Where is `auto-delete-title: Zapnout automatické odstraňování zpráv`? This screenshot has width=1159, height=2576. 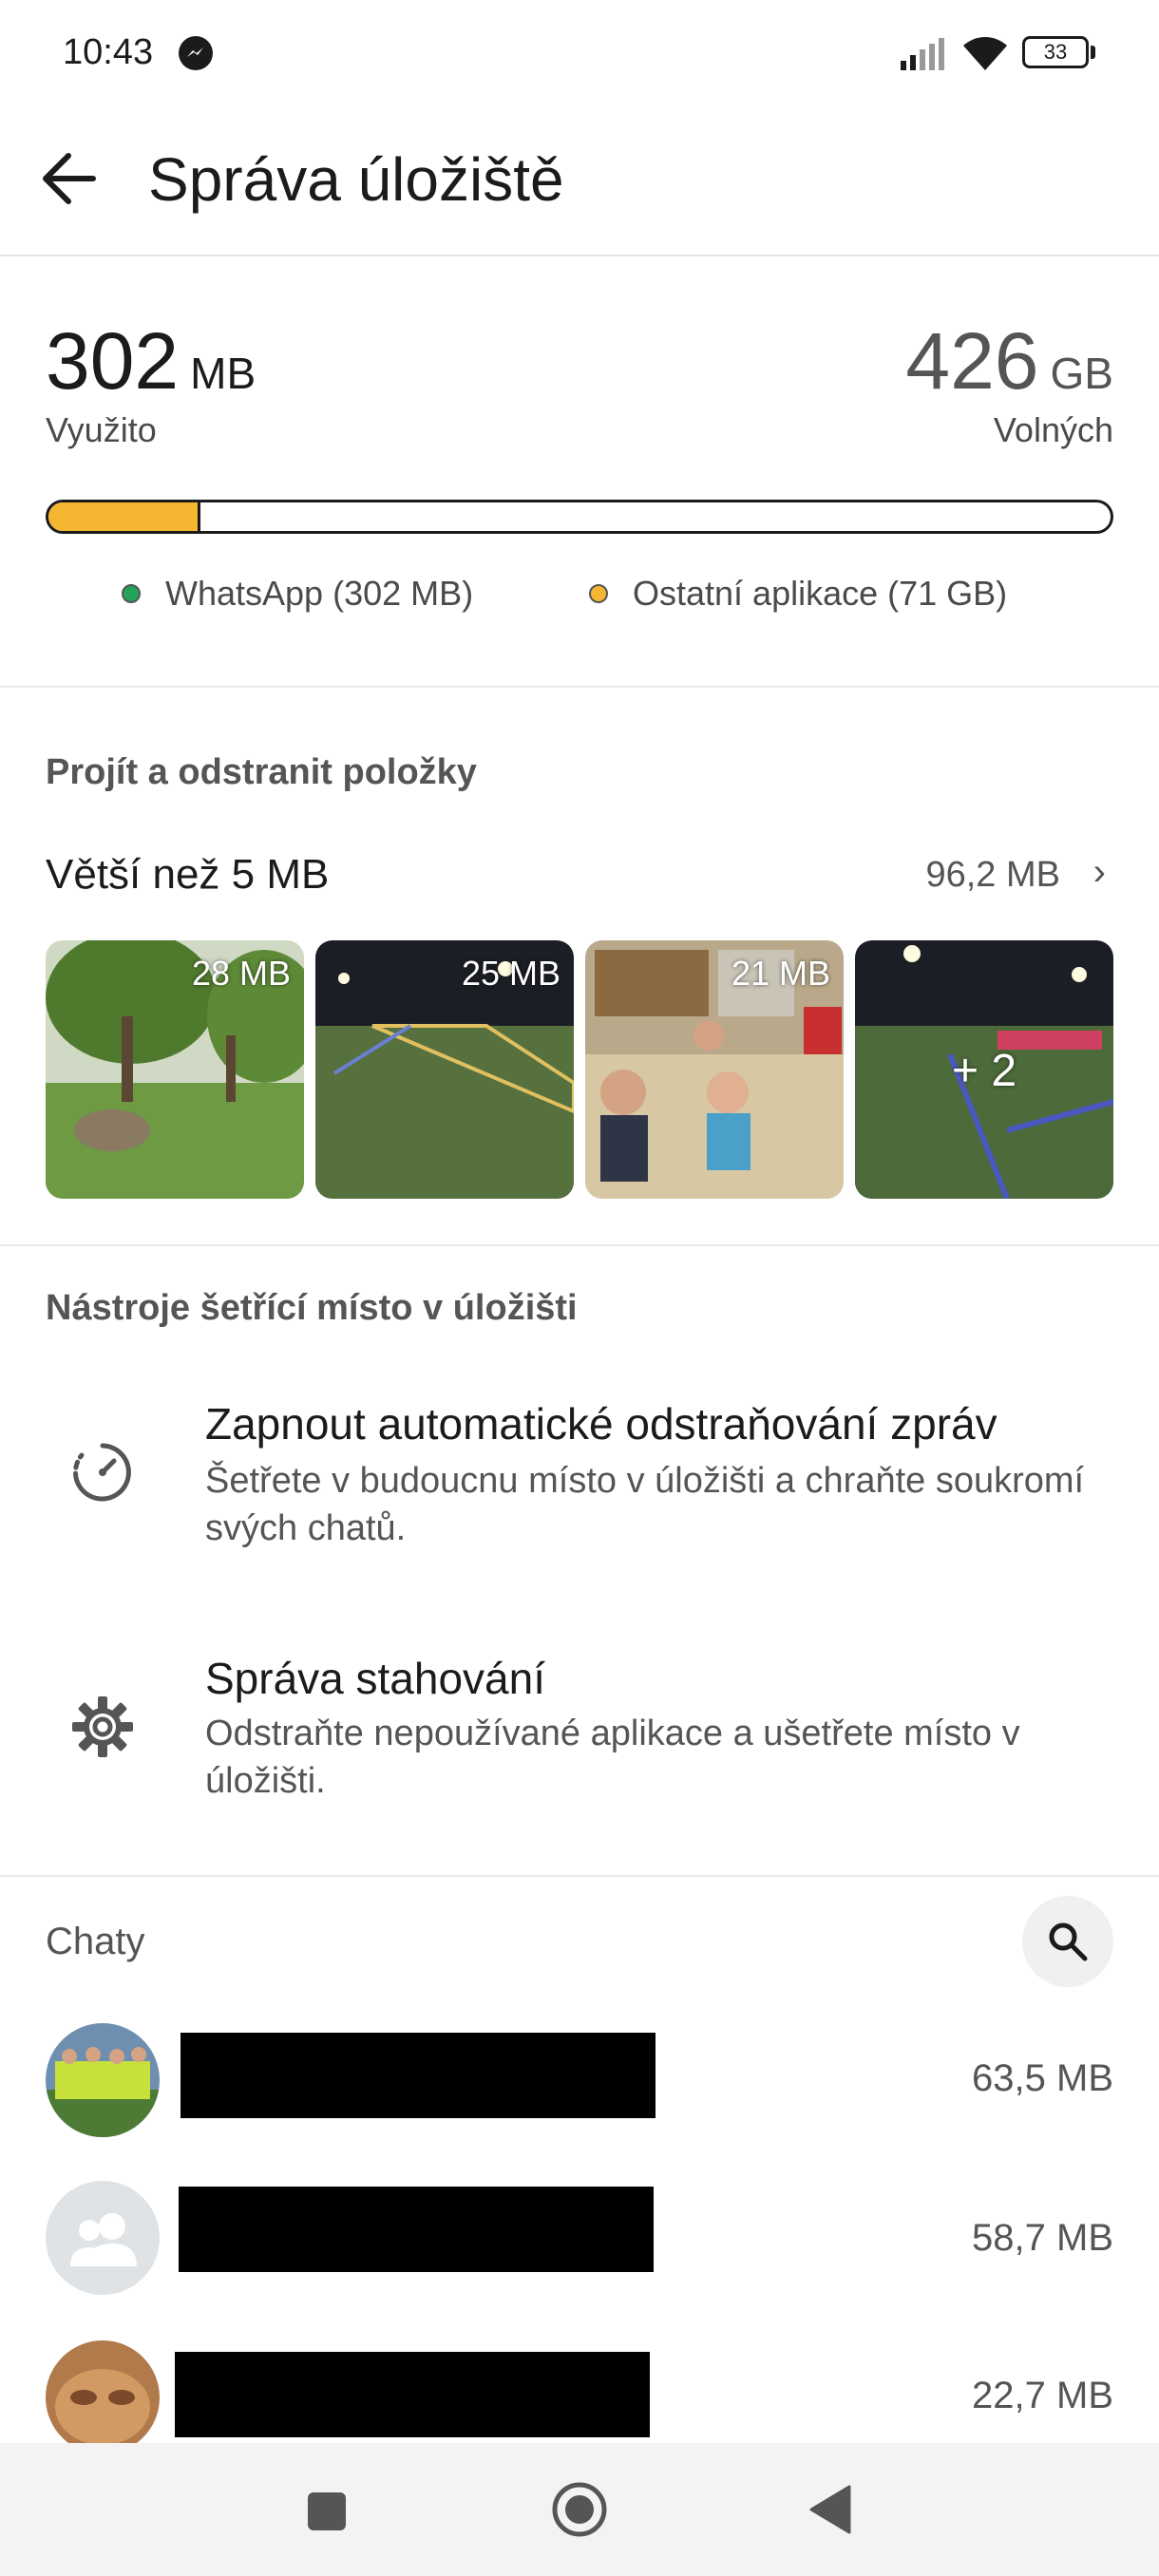 auto-delete-title: Zapnout automatické odstraňování zpráv is located at coordinates (601, 1423).